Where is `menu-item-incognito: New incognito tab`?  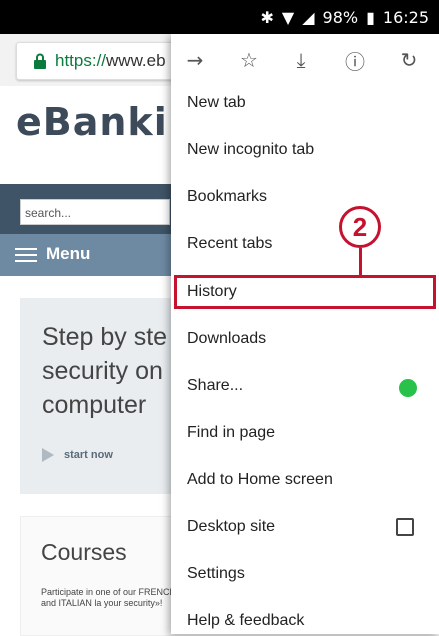 menu-item-incognito: New incognito tab is located at coordinates (250, 150).